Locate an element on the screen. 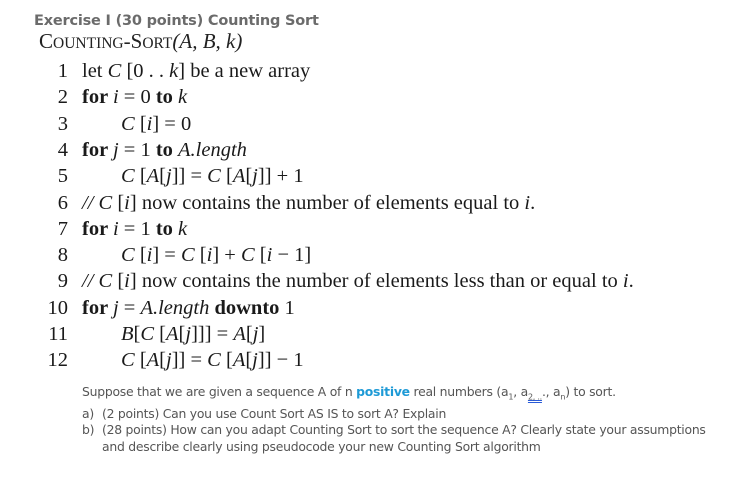  code-token: = 0 is located at coordinates (137, 97).